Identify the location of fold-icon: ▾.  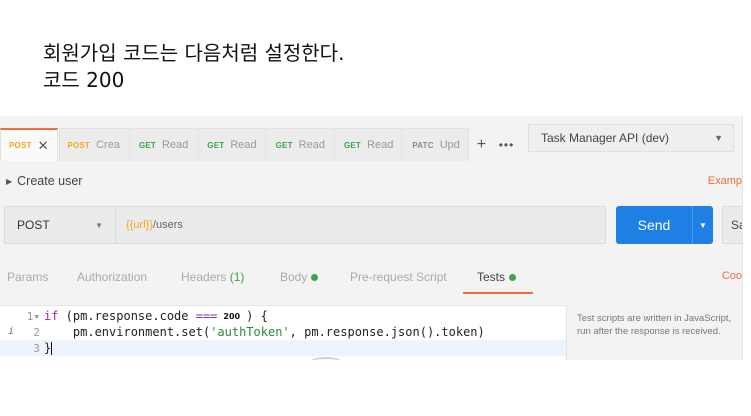
(36, 316).